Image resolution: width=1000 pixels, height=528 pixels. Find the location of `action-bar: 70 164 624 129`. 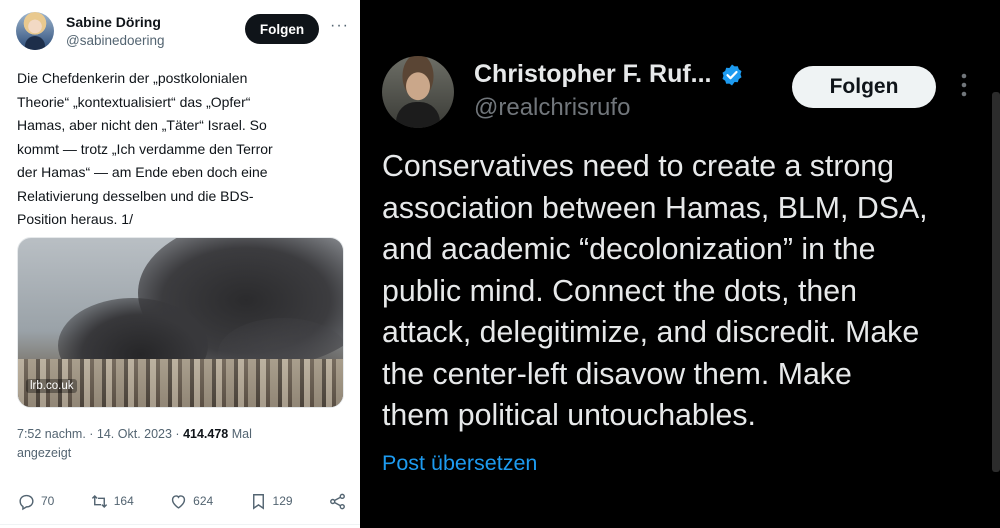

action-bar: 70 164 624 129 is located at coordinates (182, 501).